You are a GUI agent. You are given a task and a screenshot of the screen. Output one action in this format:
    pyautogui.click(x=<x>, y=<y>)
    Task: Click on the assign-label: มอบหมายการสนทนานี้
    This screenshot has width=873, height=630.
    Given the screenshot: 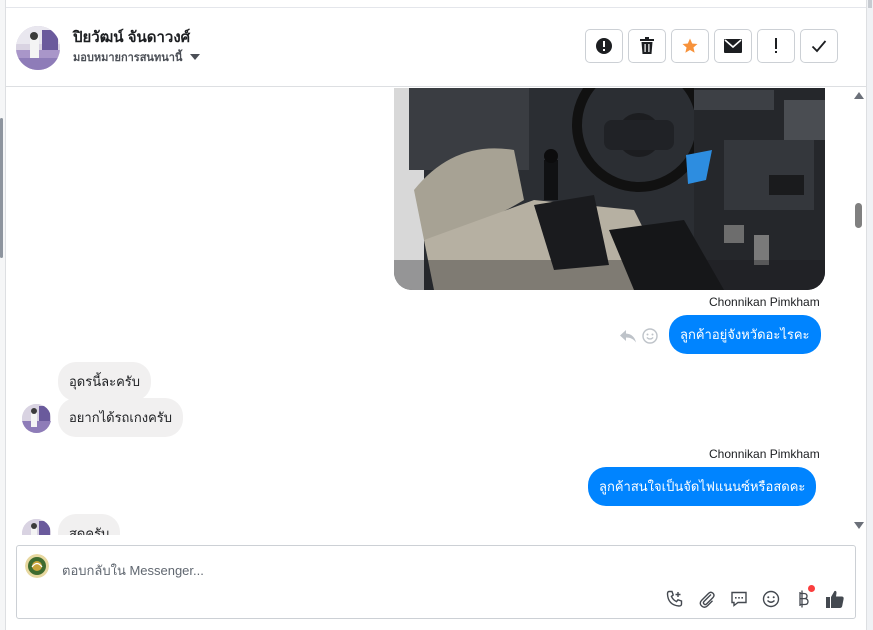 What is the action you would take?
    pyautogui.click(x=128, y=58)
    